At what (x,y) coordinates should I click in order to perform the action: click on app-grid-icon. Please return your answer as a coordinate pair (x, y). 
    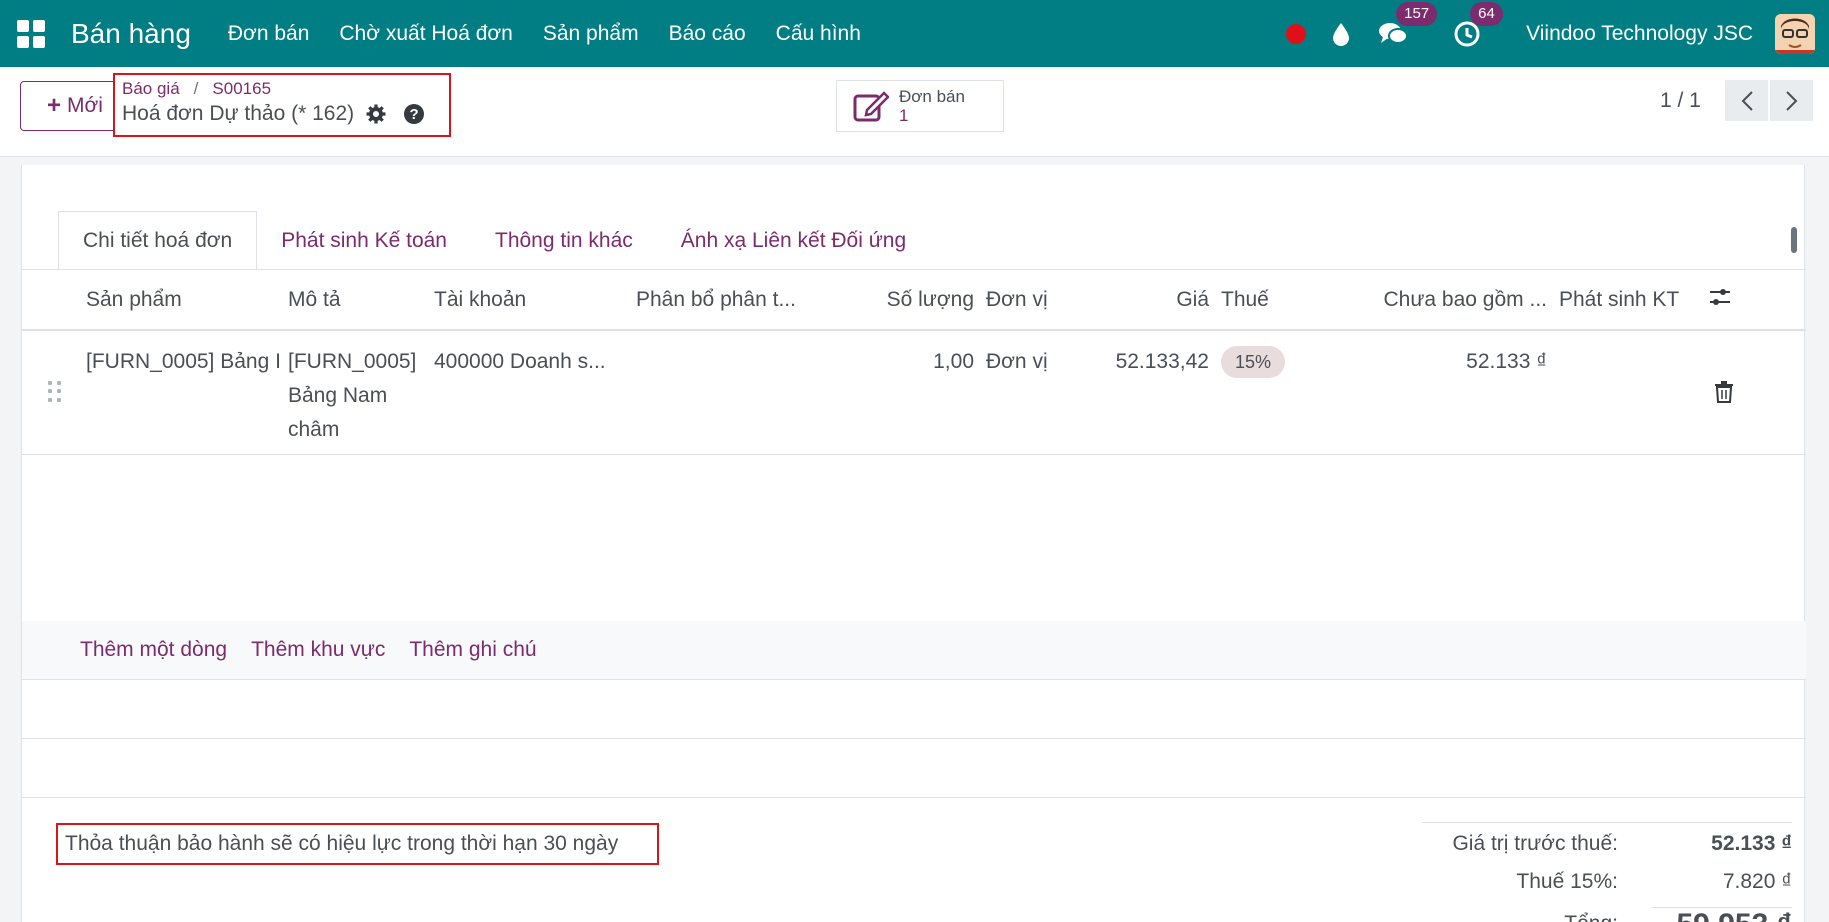
    Looking at the image, I should click on (31, 33).